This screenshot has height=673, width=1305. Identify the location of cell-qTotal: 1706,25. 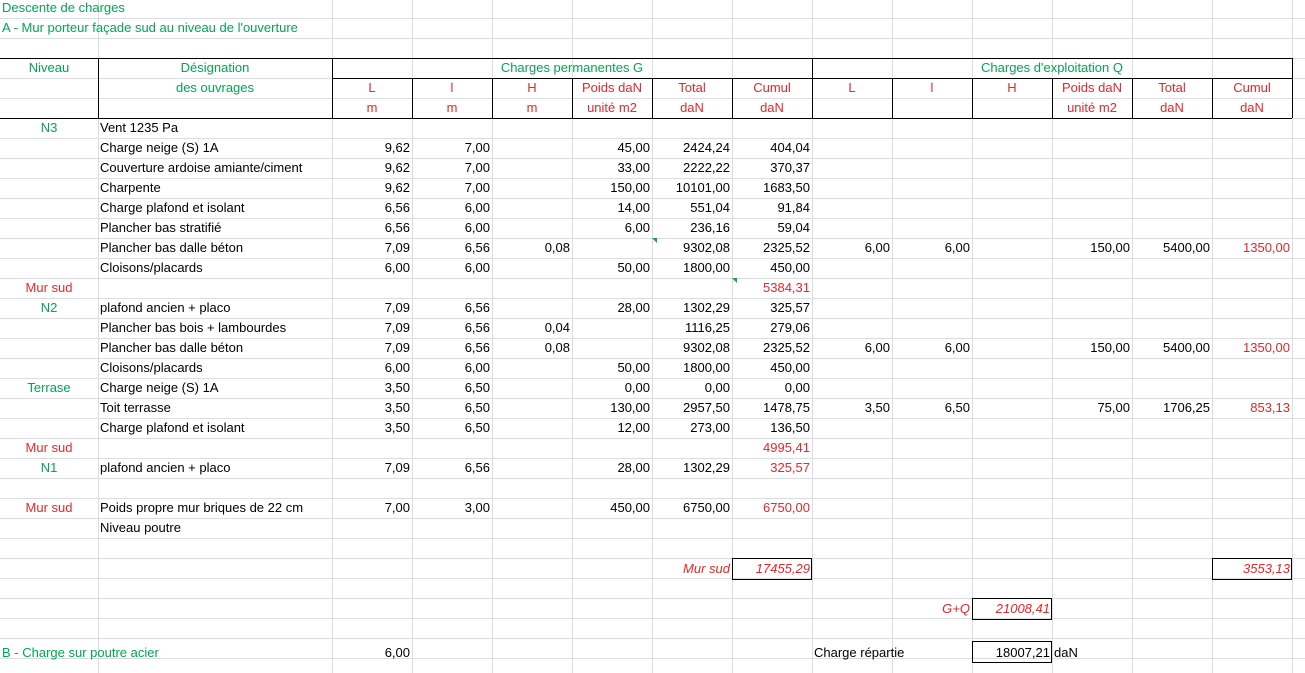
(1172, 408).